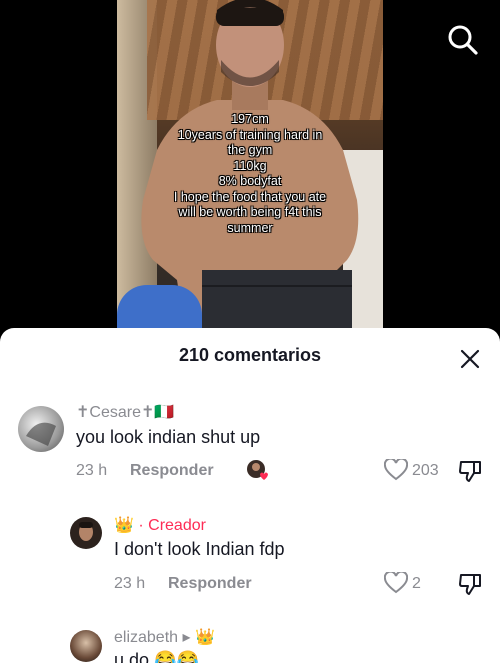 The height and width of the screenshot is (663, 500). Describe the element at coordinates (168, 437) in the screenshot. I see `comment-text: you look indian shut up` at that location.